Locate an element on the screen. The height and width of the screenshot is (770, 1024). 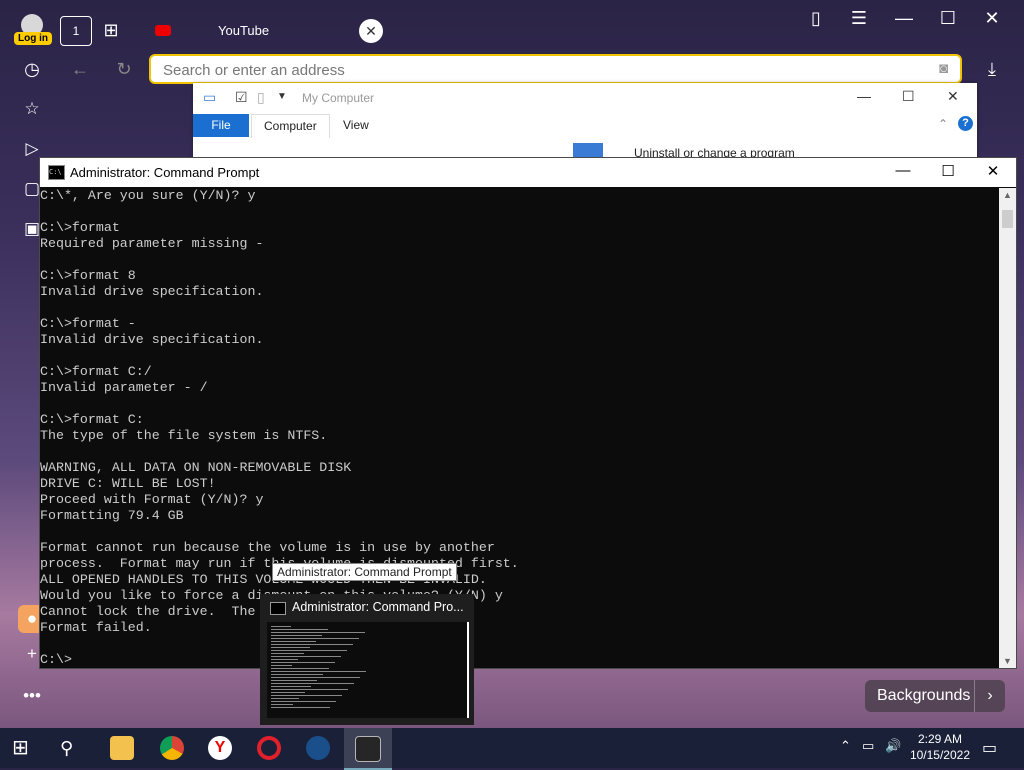
address-bar: ◙ is located at coordinates (555, 69).